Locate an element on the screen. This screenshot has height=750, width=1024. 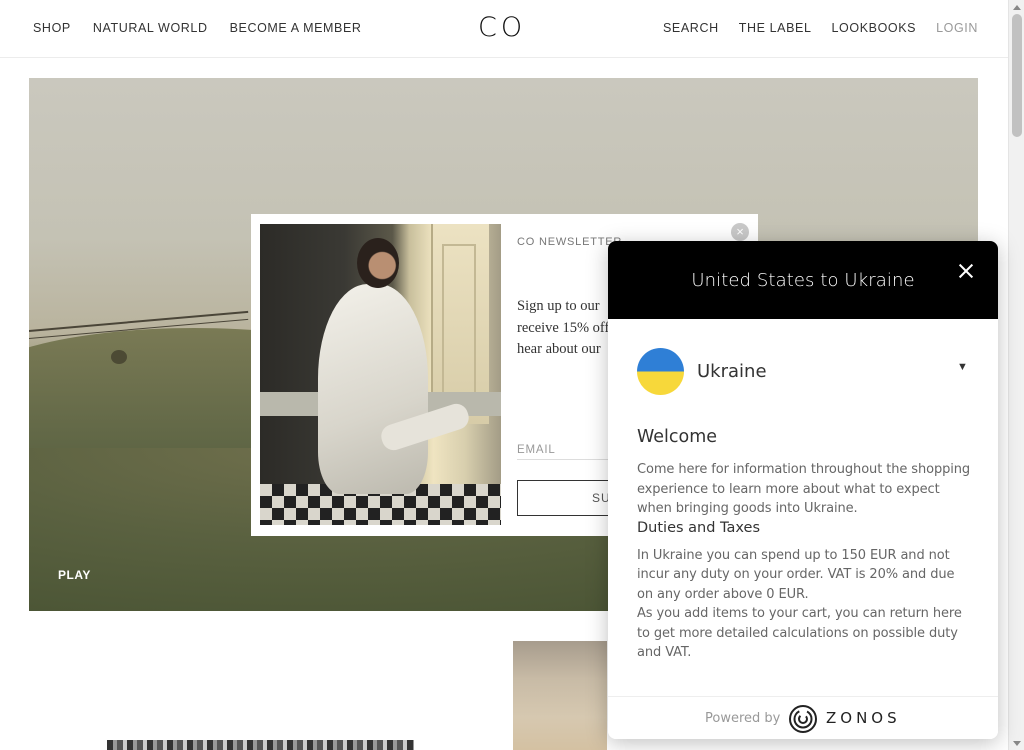
zonos-logo-icon is located at coordinates (803, 719).